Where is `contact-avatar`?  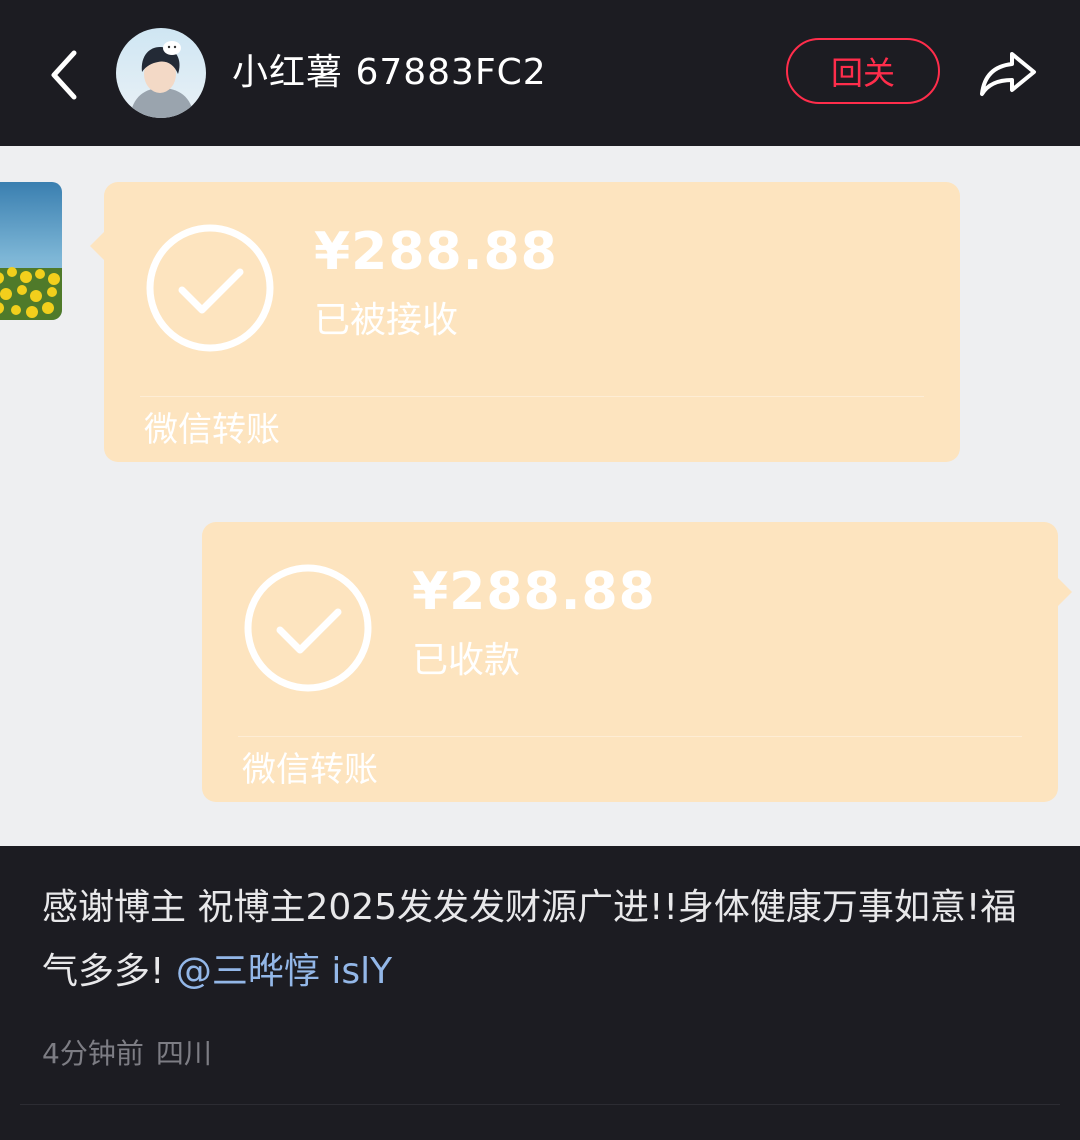
contact-avatar is located at coordinates (31, 251).